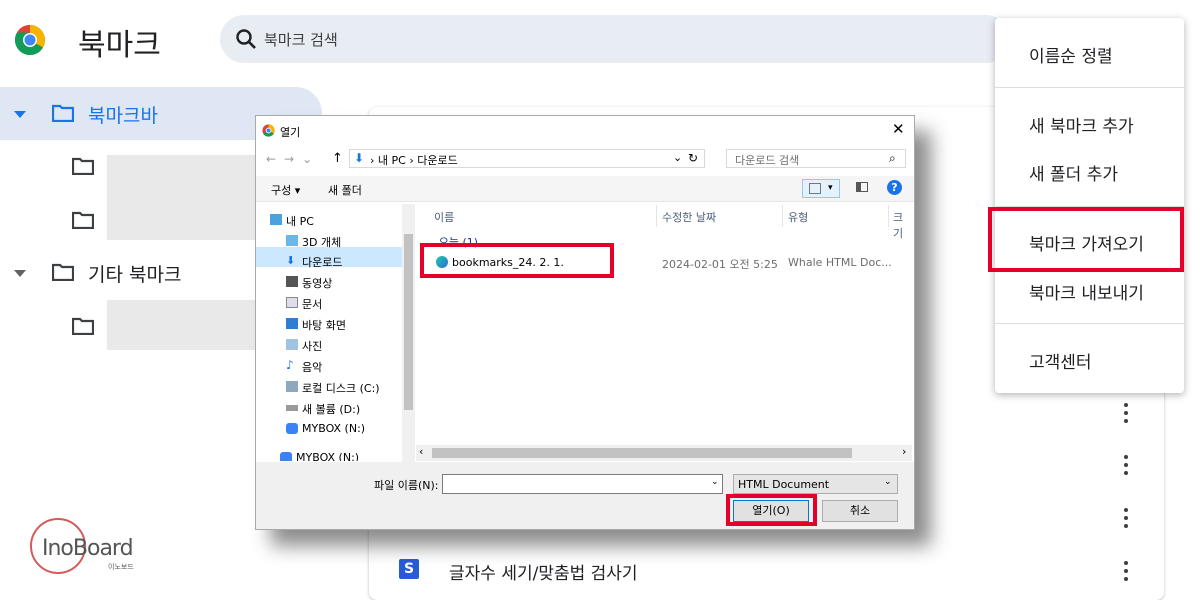 This screenshot has width=1200, height=600. Describe the element at coordinates (325, 428) in the screenshot. I see `nav-mybox-n: MYBOX (N:)` at that location.